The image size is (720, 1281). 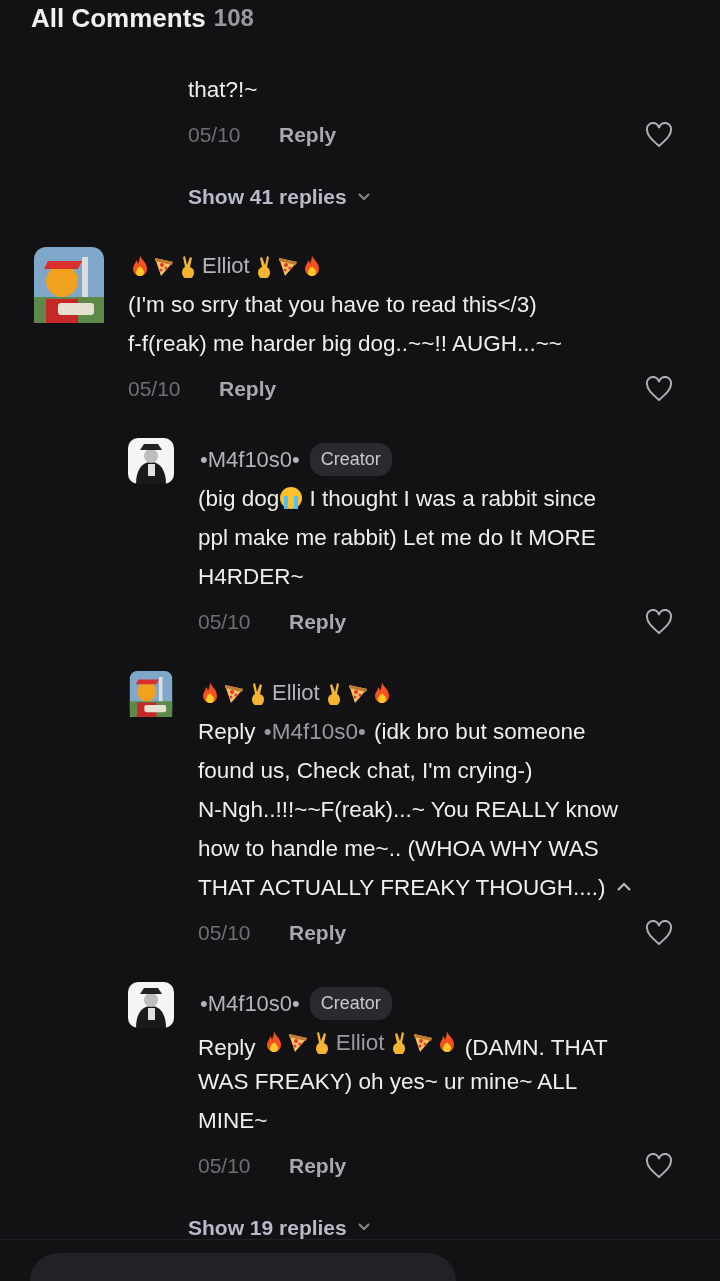 I want to click on comment-text: N-Ngh..!!!~~F(reak)...~ You REALLY know, so click(x=408, y=809).